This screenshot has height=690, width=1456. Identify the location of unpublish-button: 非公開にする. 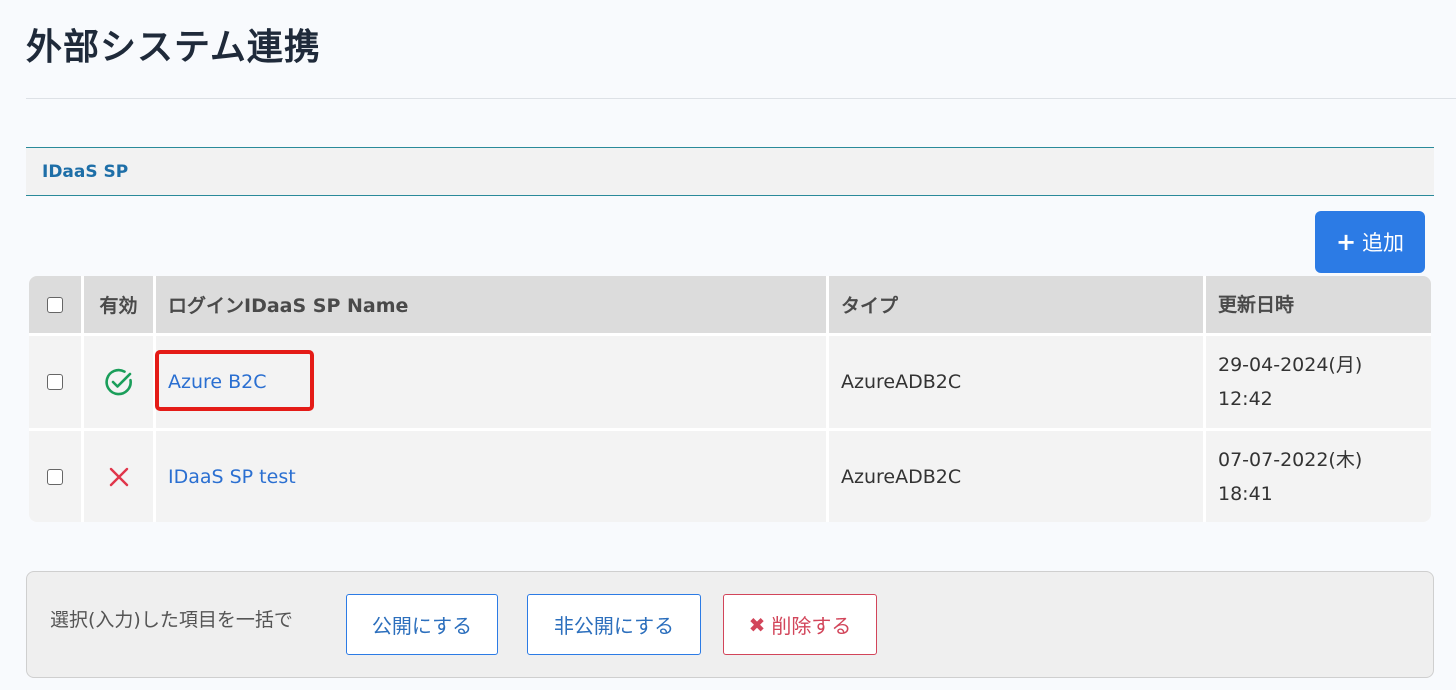
(614, 624).